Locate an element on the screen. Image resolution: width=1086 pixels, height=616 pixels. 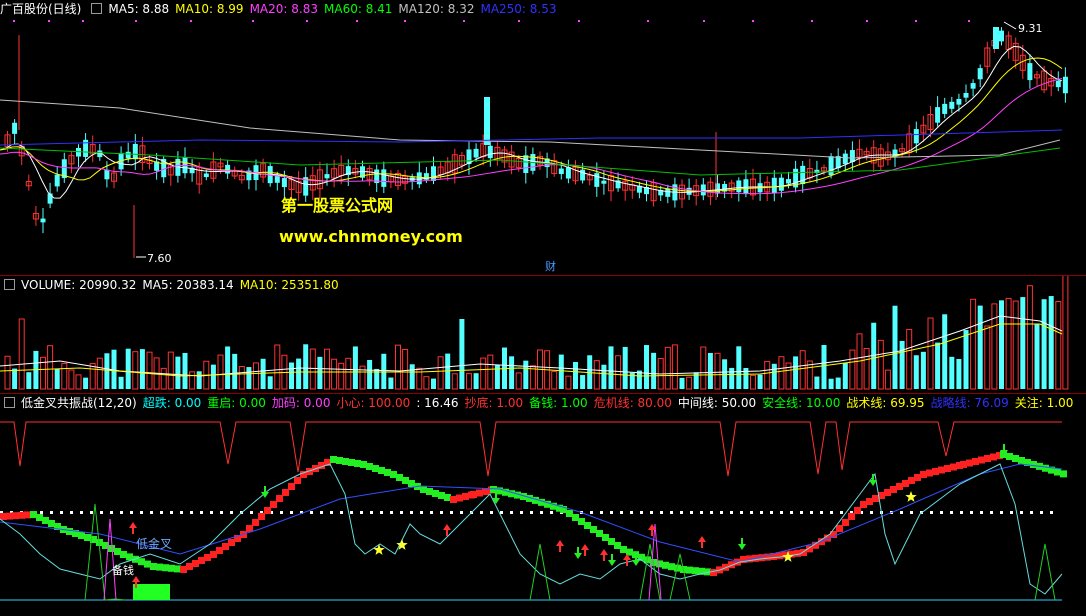
star-icon is located at coordinates (911, 496).